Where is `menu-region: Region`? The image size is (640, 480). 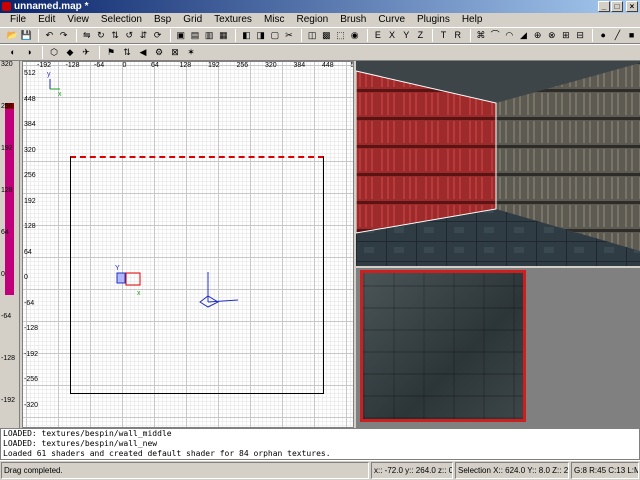
menu-region: Region is located at coordinates (313, 20).